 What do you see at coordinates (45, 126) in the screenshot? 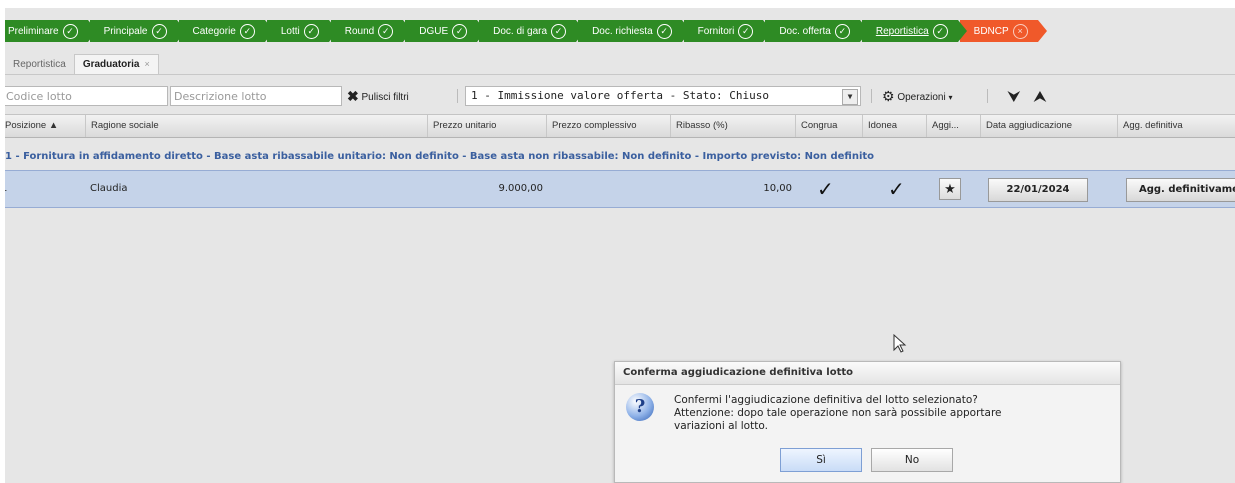
I see `col-posizione: Posizione ▲` at bounding box center [45, 126].